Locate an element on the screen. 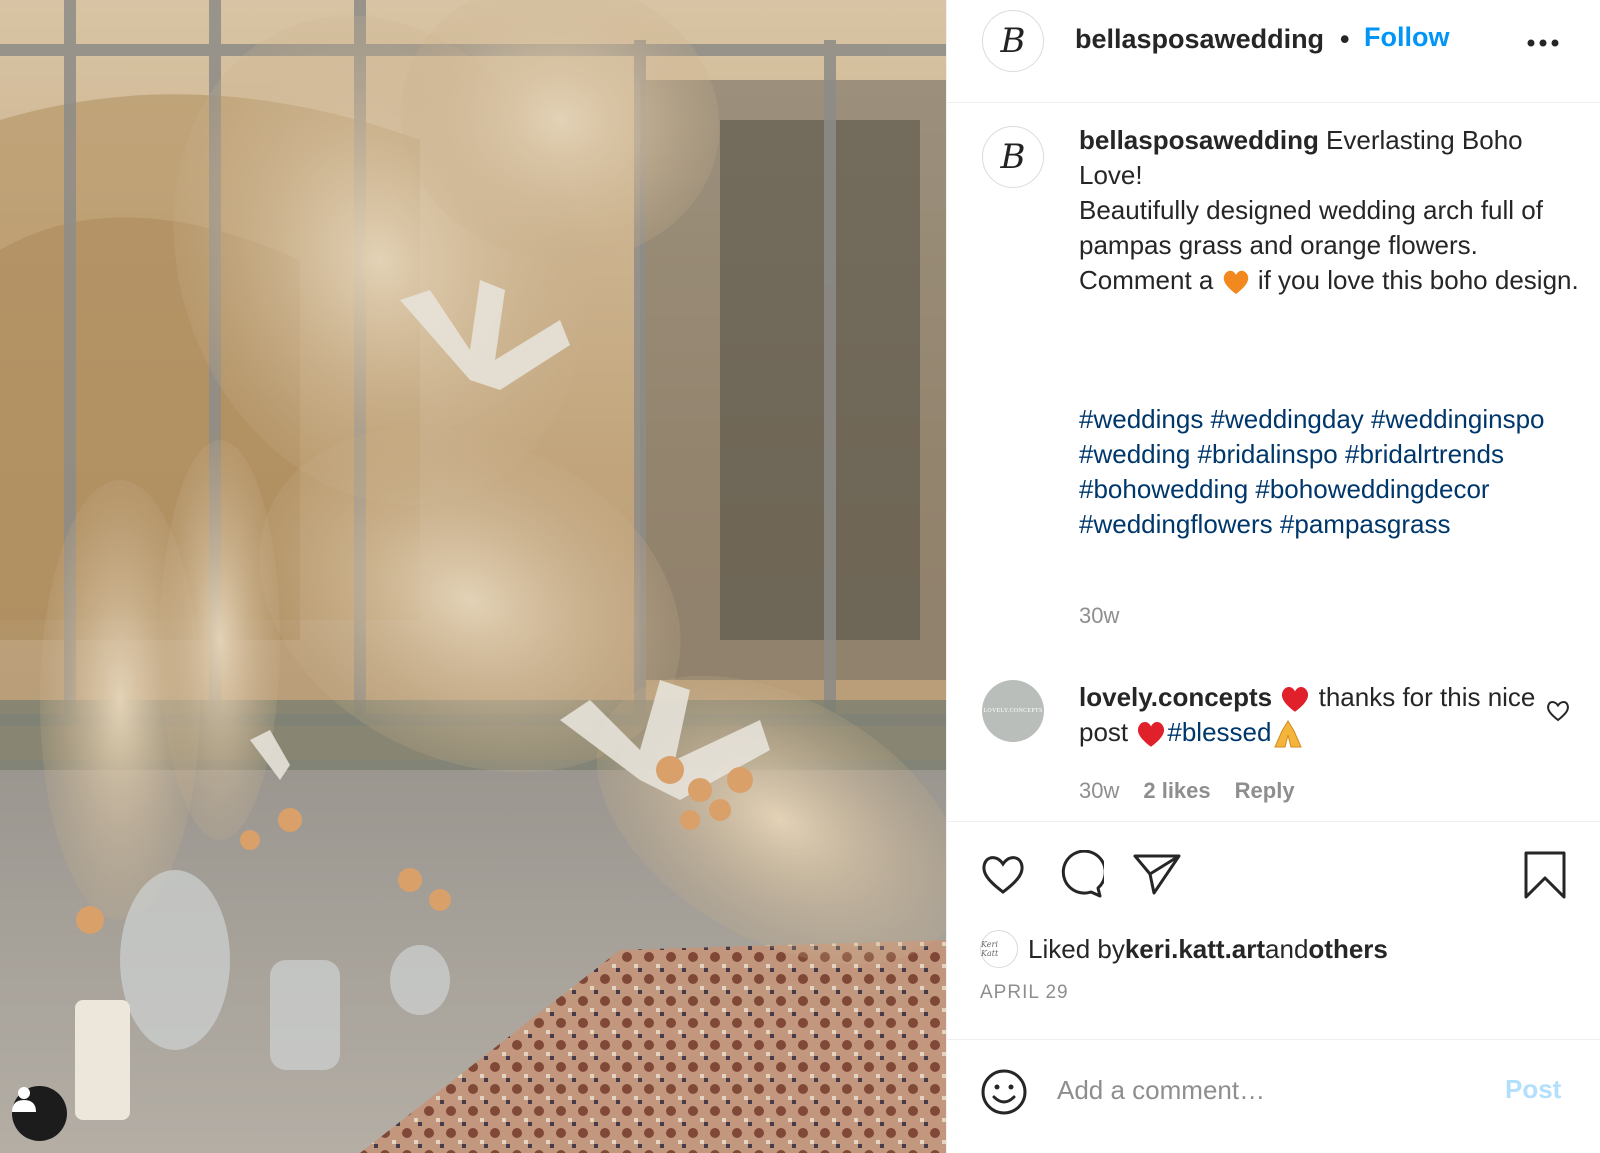 Image resolution: width=1600 pixels, height=1153 pixels. commenter-avatar: LOVELY.CONCEPTS is located at coordinates (1013, 711).